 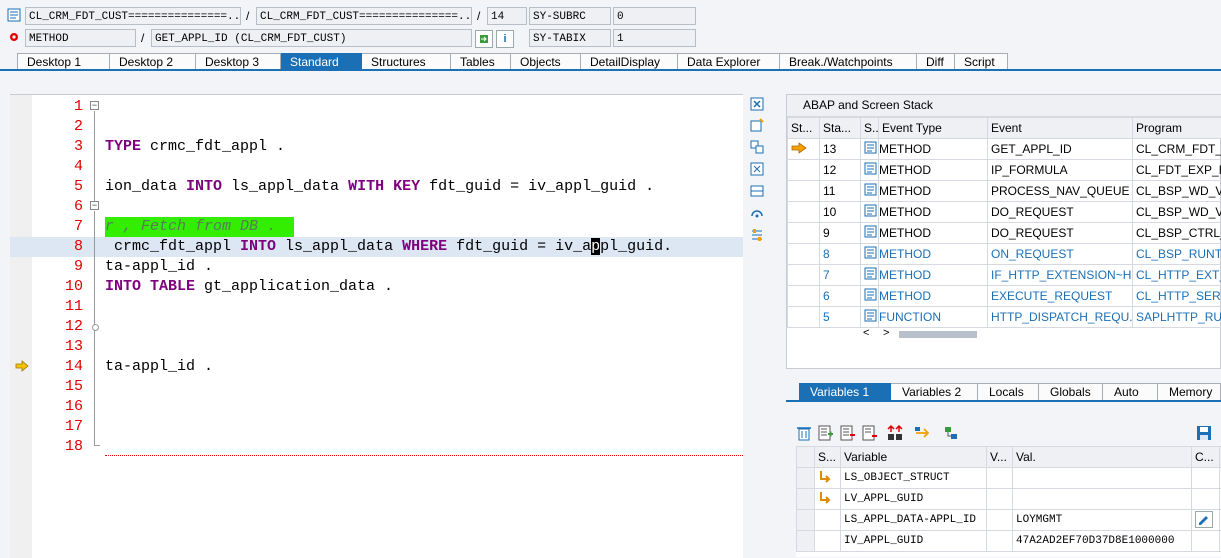 What do you see at coordinates (870, 212) in the screenshot?
I see `stack-type-cell` at bounding box center [870, 212].